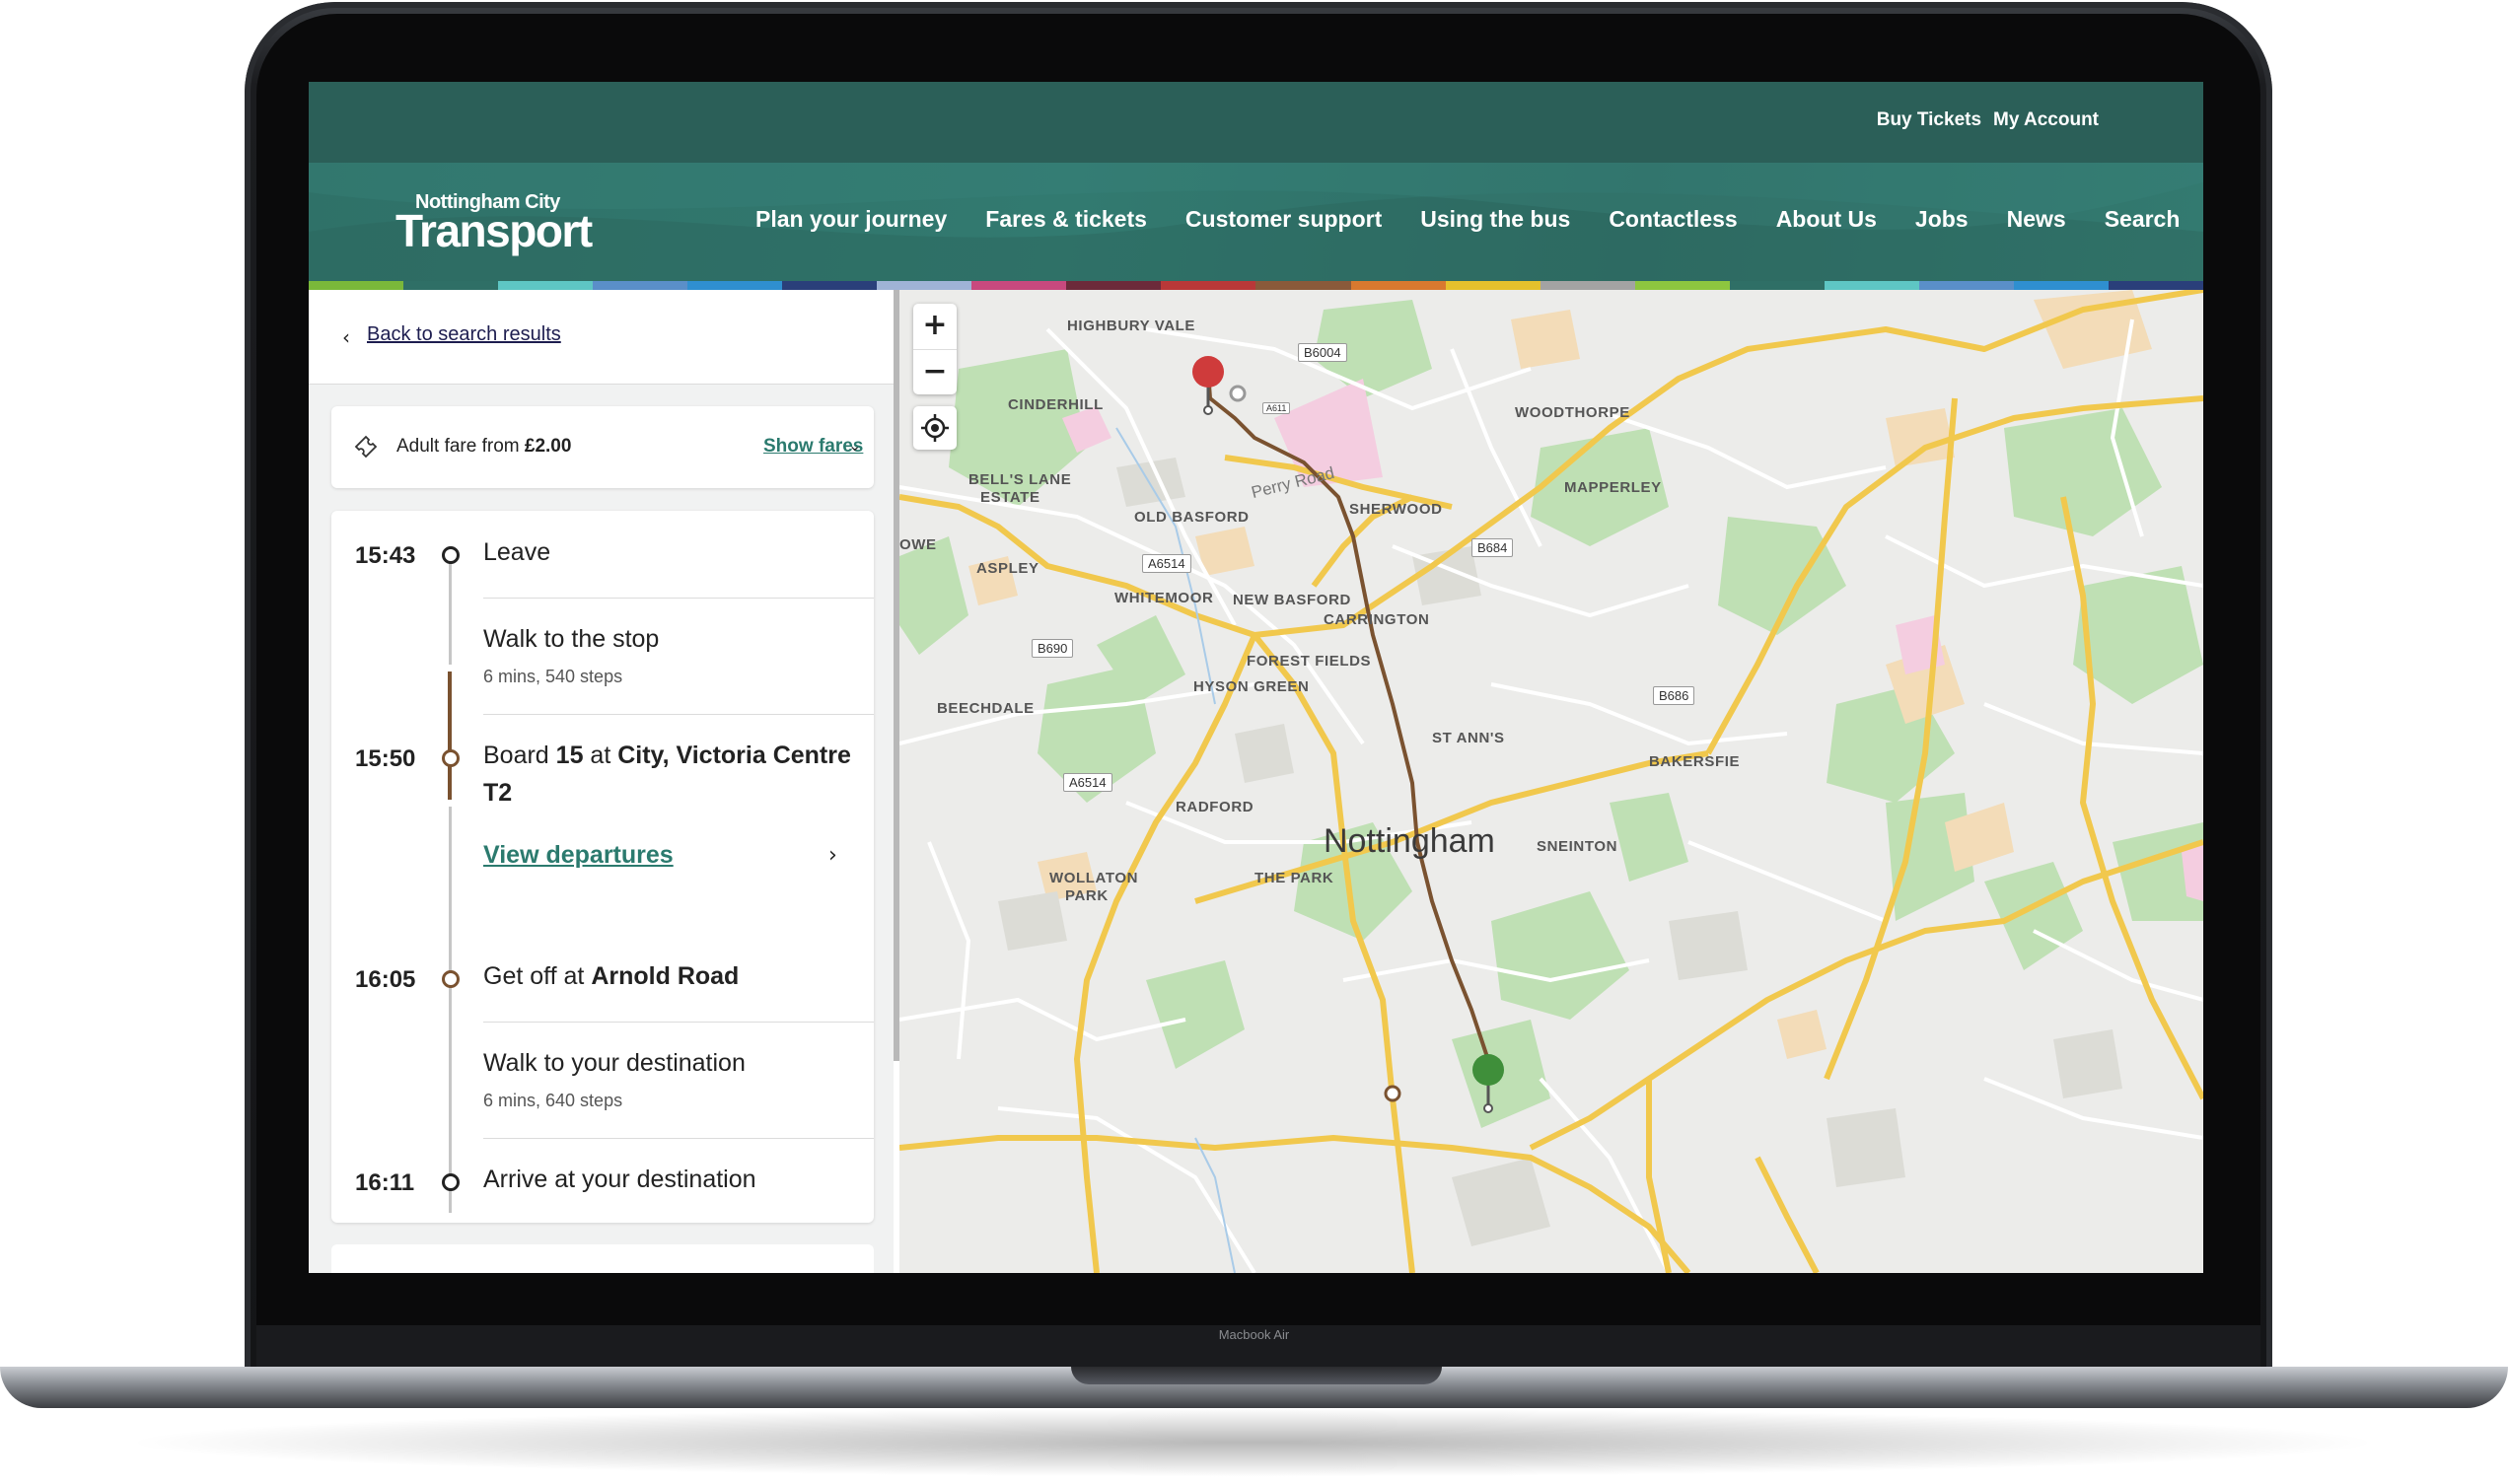 Image resolution: width=2508 pixels, height=1484 pixels. What do you see at coordinates (918, 544) in the screenshot?
I see `area-label: OWE` at bounding box center [918, 544].